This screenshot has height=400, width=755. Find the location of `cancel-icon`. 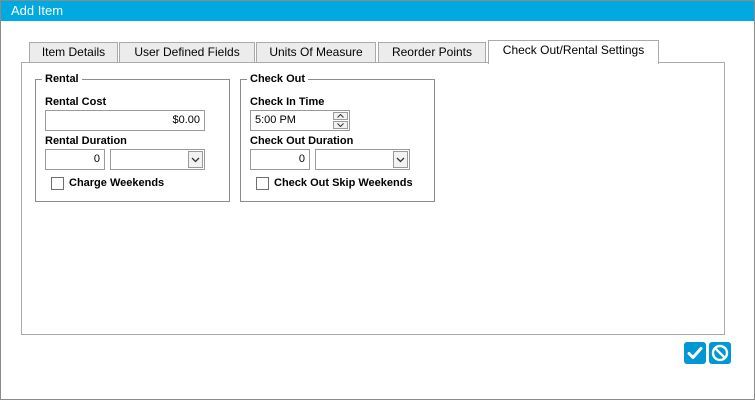

cancel-icon is located at coordinates (720, 353).